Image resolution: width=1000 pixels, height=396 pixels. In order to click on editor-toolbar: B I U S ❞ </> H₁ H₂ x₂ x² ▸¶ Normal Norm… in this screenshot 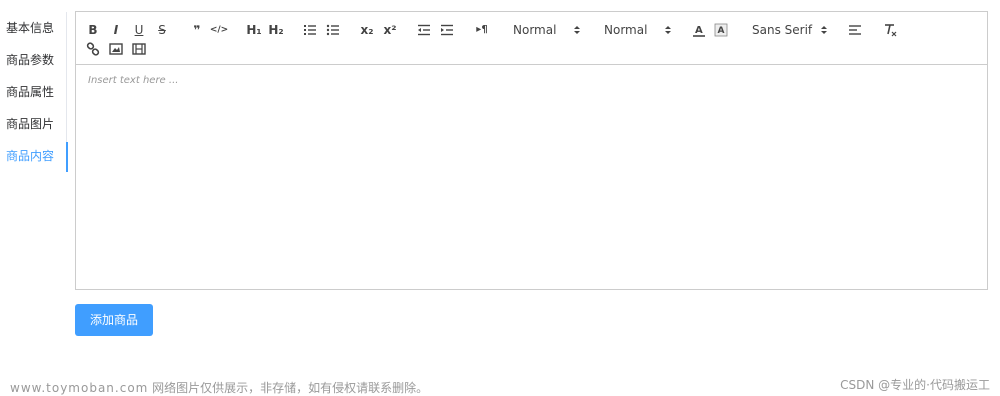, I will do `click(531, 38)`.